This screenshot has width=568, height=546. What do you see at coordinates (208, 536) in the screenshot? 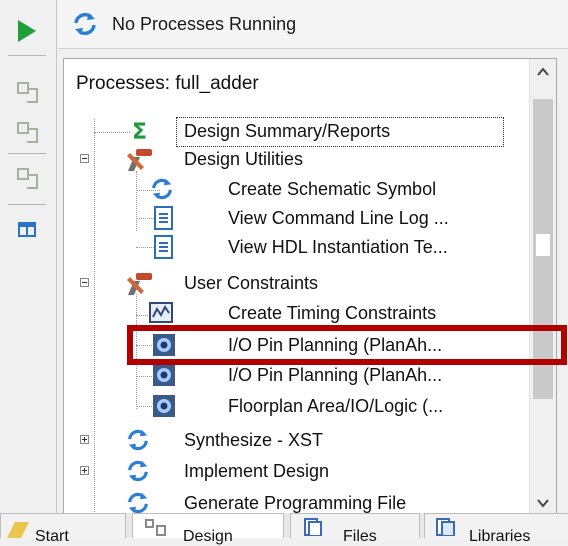
I see `tab-label: Design` at bounding box center [208, 536].